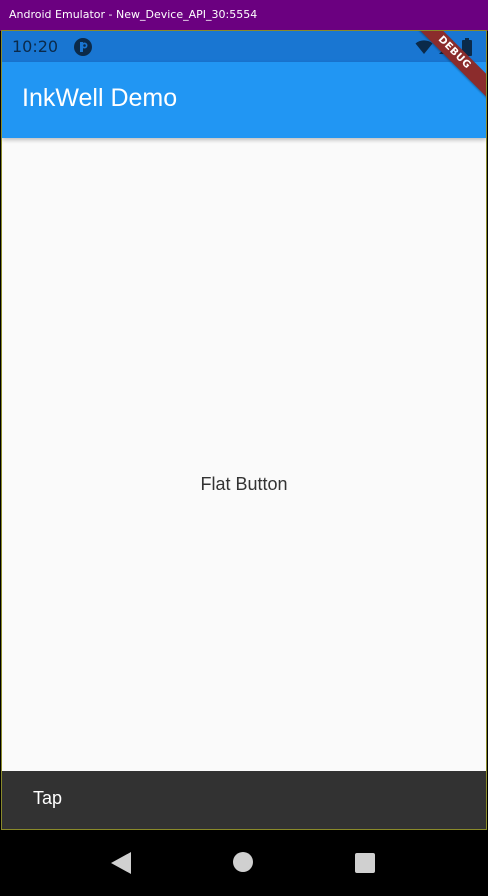 Image resolution: width=488 pixels, height=896 pixels. I want to click on recents-icon, so click(365, 863).